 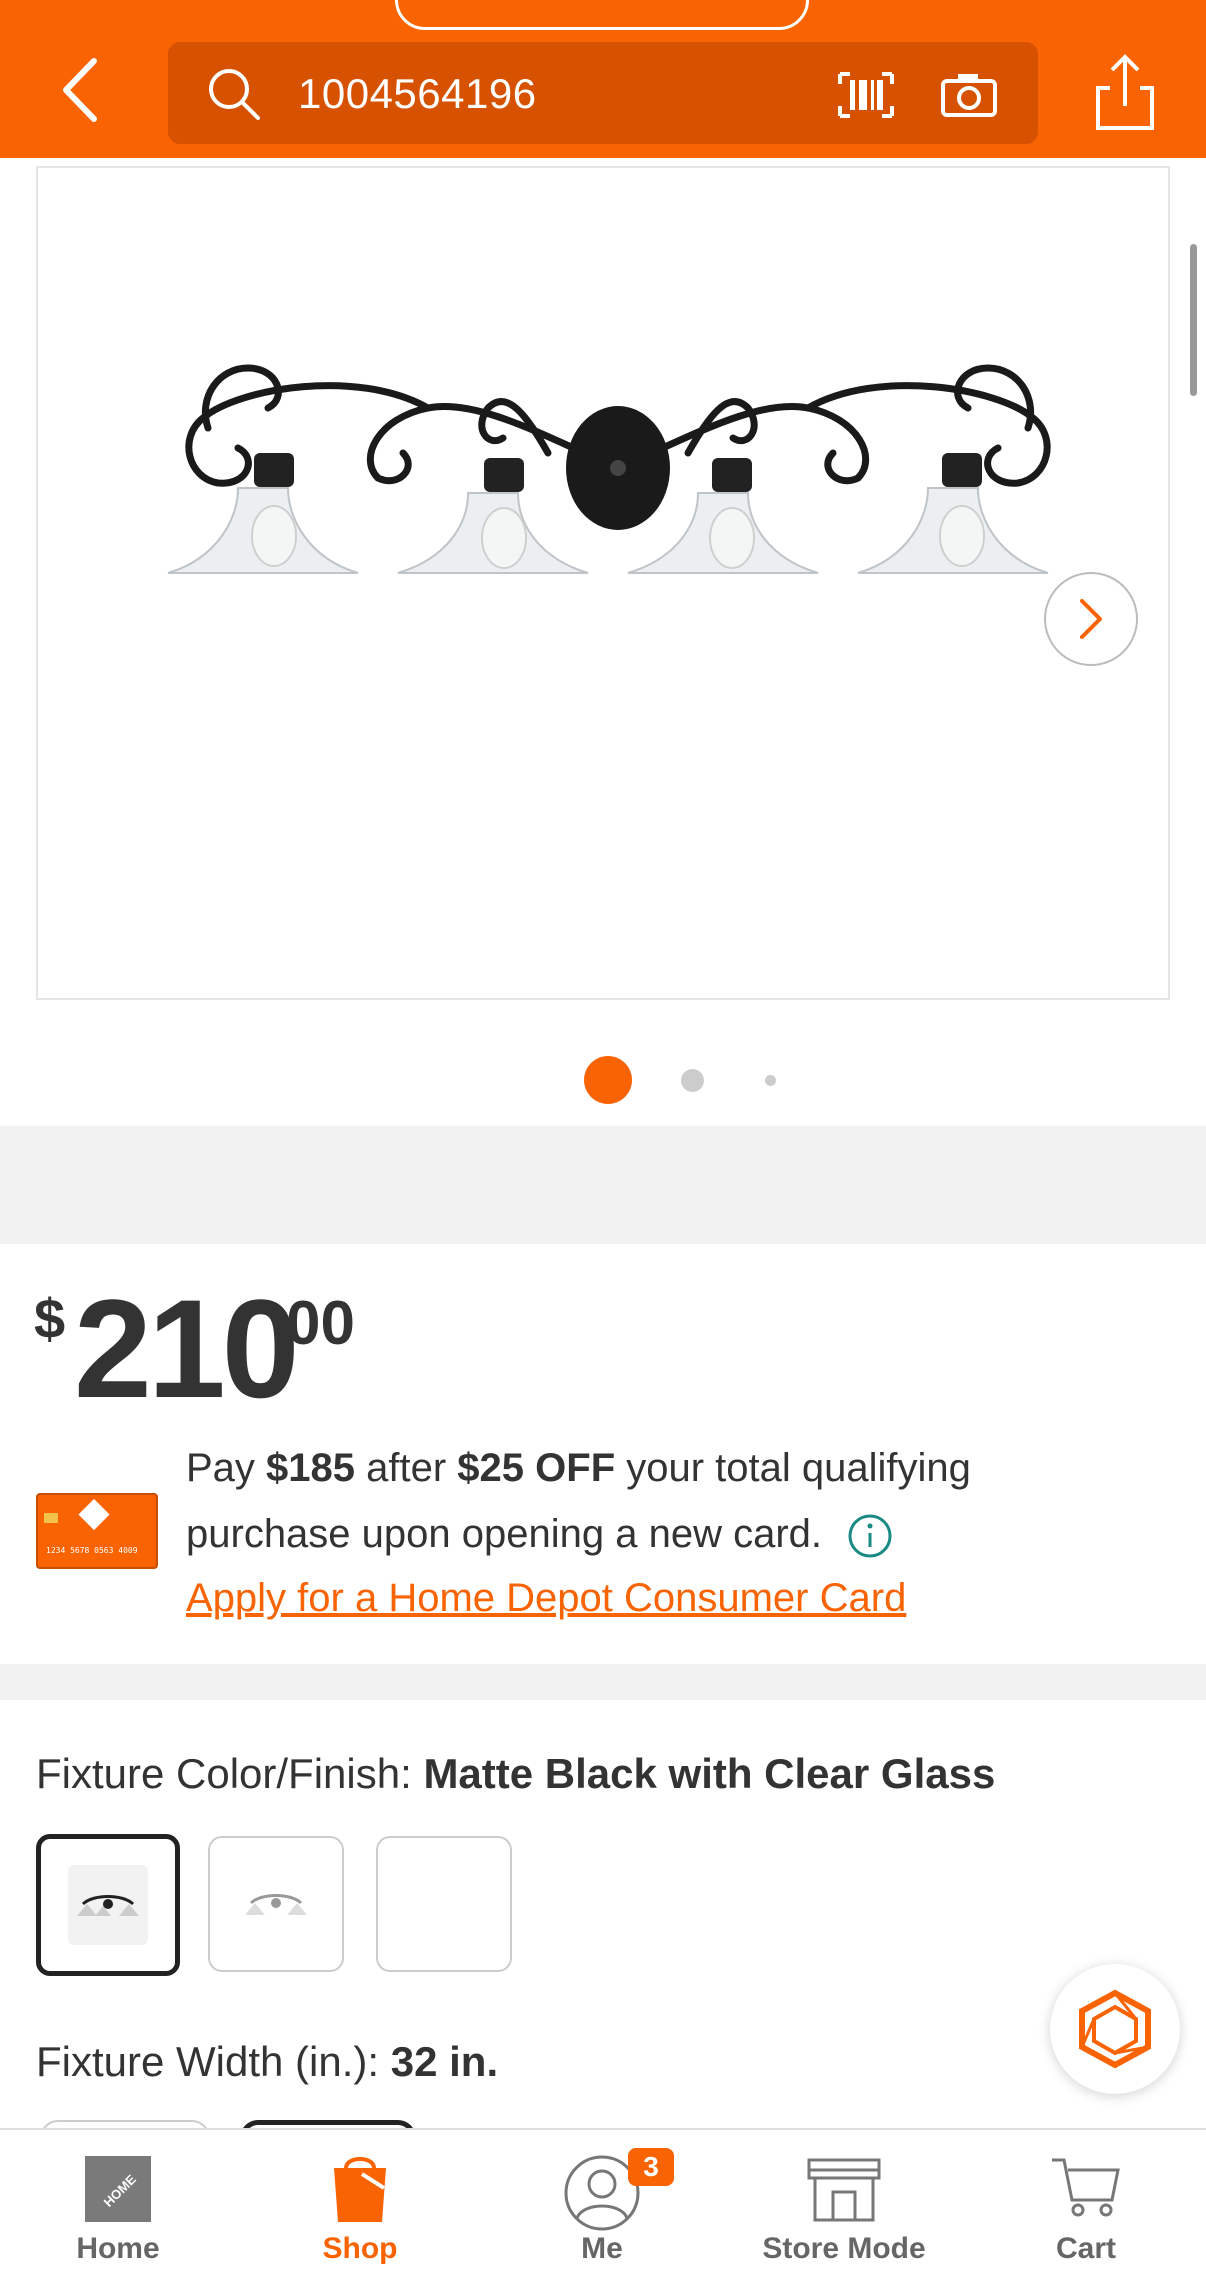 What do you see at coordinates (187, 1348) in the screenshot?
I see `price-whole: 210` at bounding box center [187, 1348].